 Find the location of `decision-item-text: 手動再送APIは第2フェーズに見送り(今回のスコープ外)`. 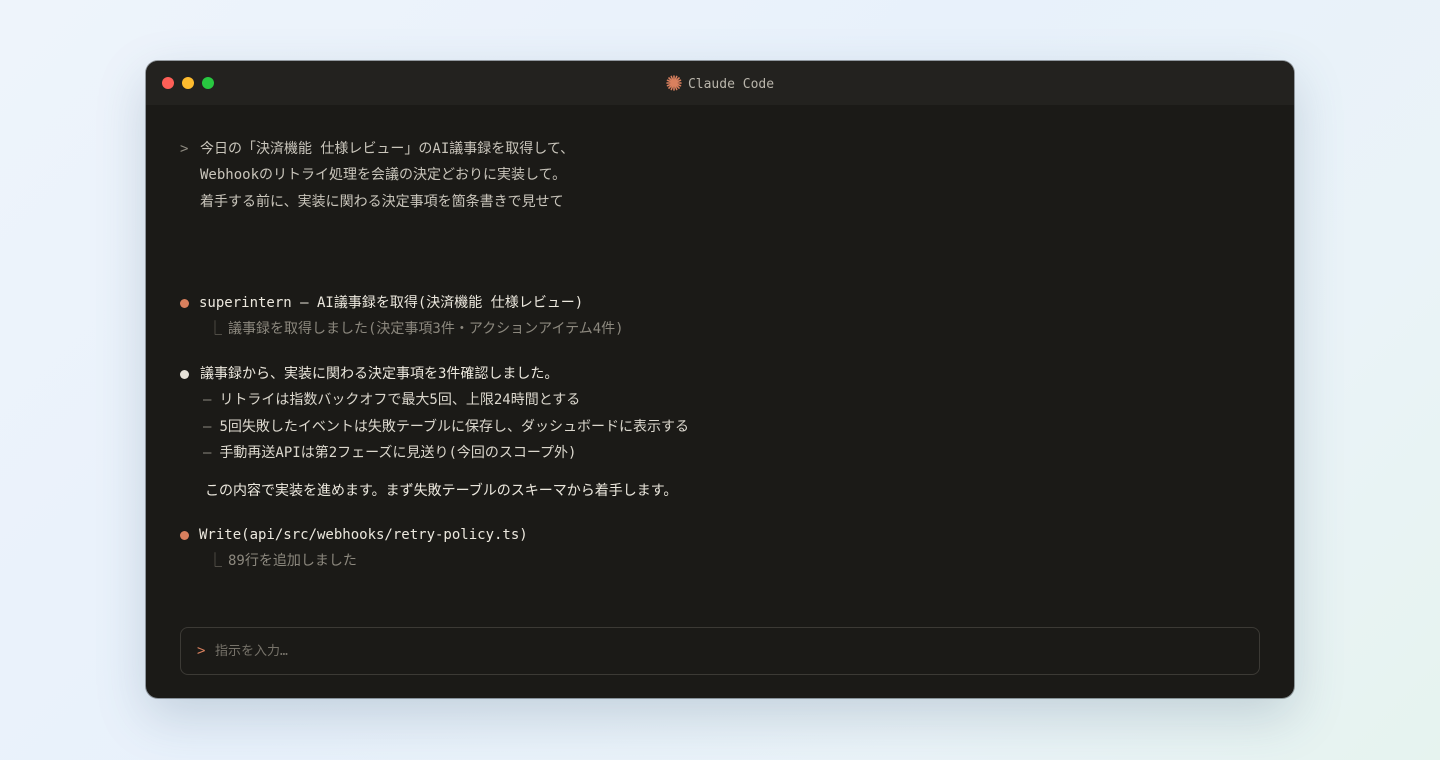

decision-item-text: 手動再送APIは第2フェーズに見送り(今回のスコープ外) is located at coordinates (398, 453).